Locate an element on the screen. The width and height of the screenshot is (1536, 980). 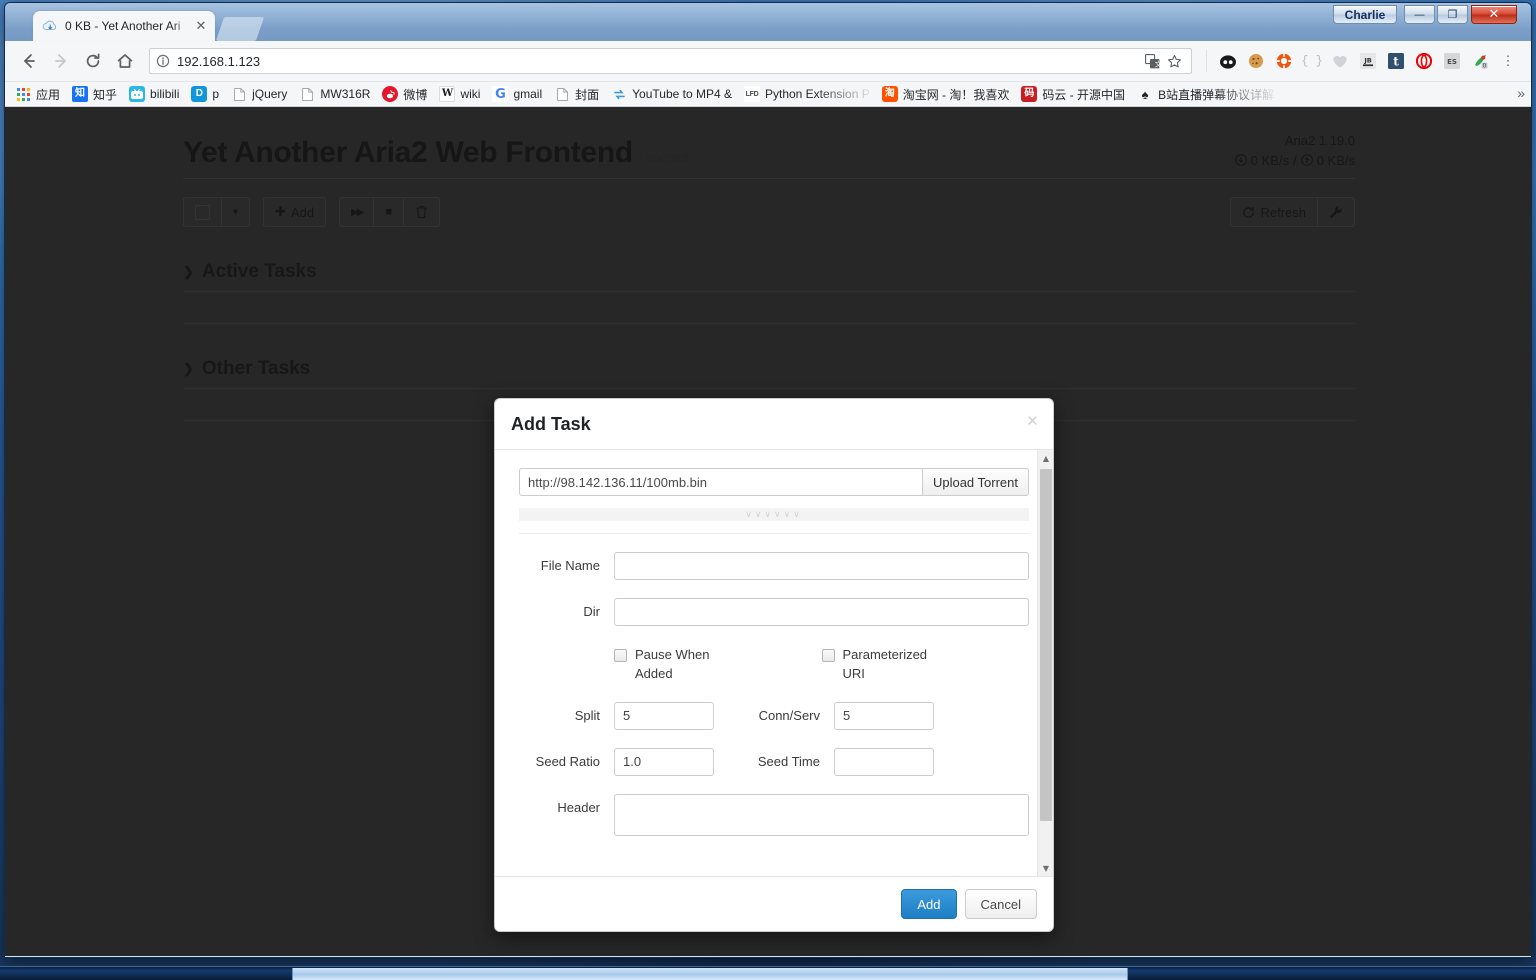
conn-serv-label: Conn/Serv is located at coordinates (789, 715).